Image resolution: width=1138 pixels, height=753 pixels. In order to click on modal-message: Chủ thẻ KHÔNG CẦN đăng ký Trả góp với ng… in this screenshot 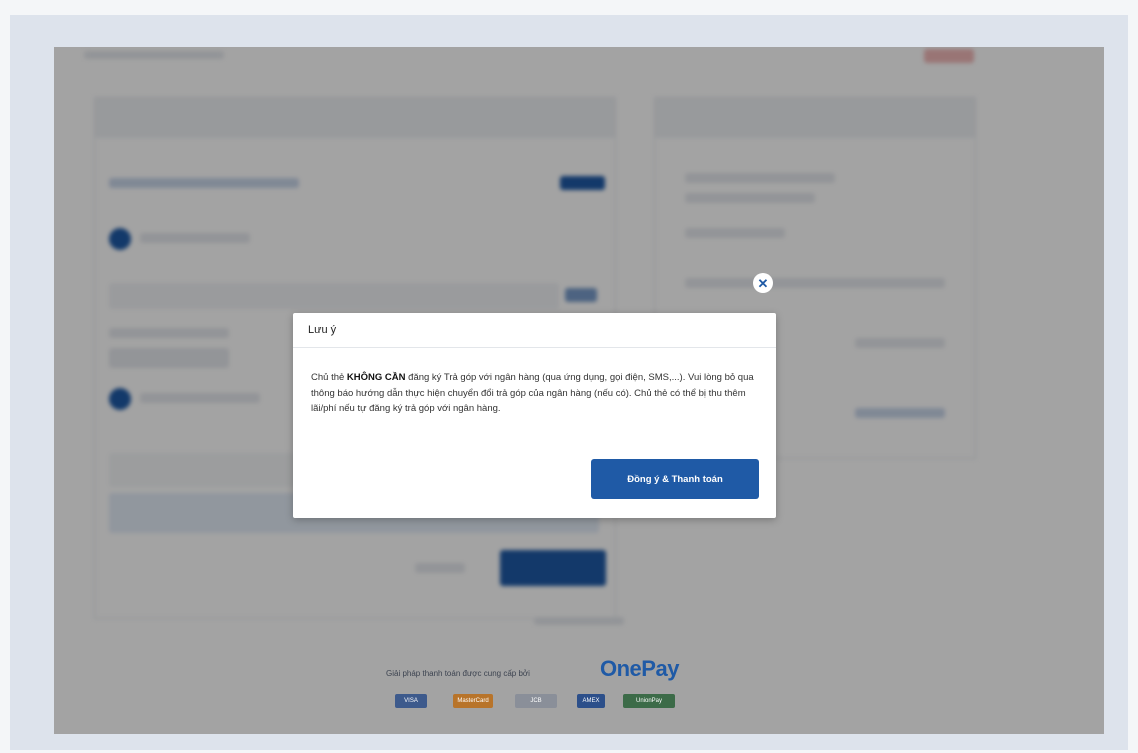, I will do `click(534, 382)`.